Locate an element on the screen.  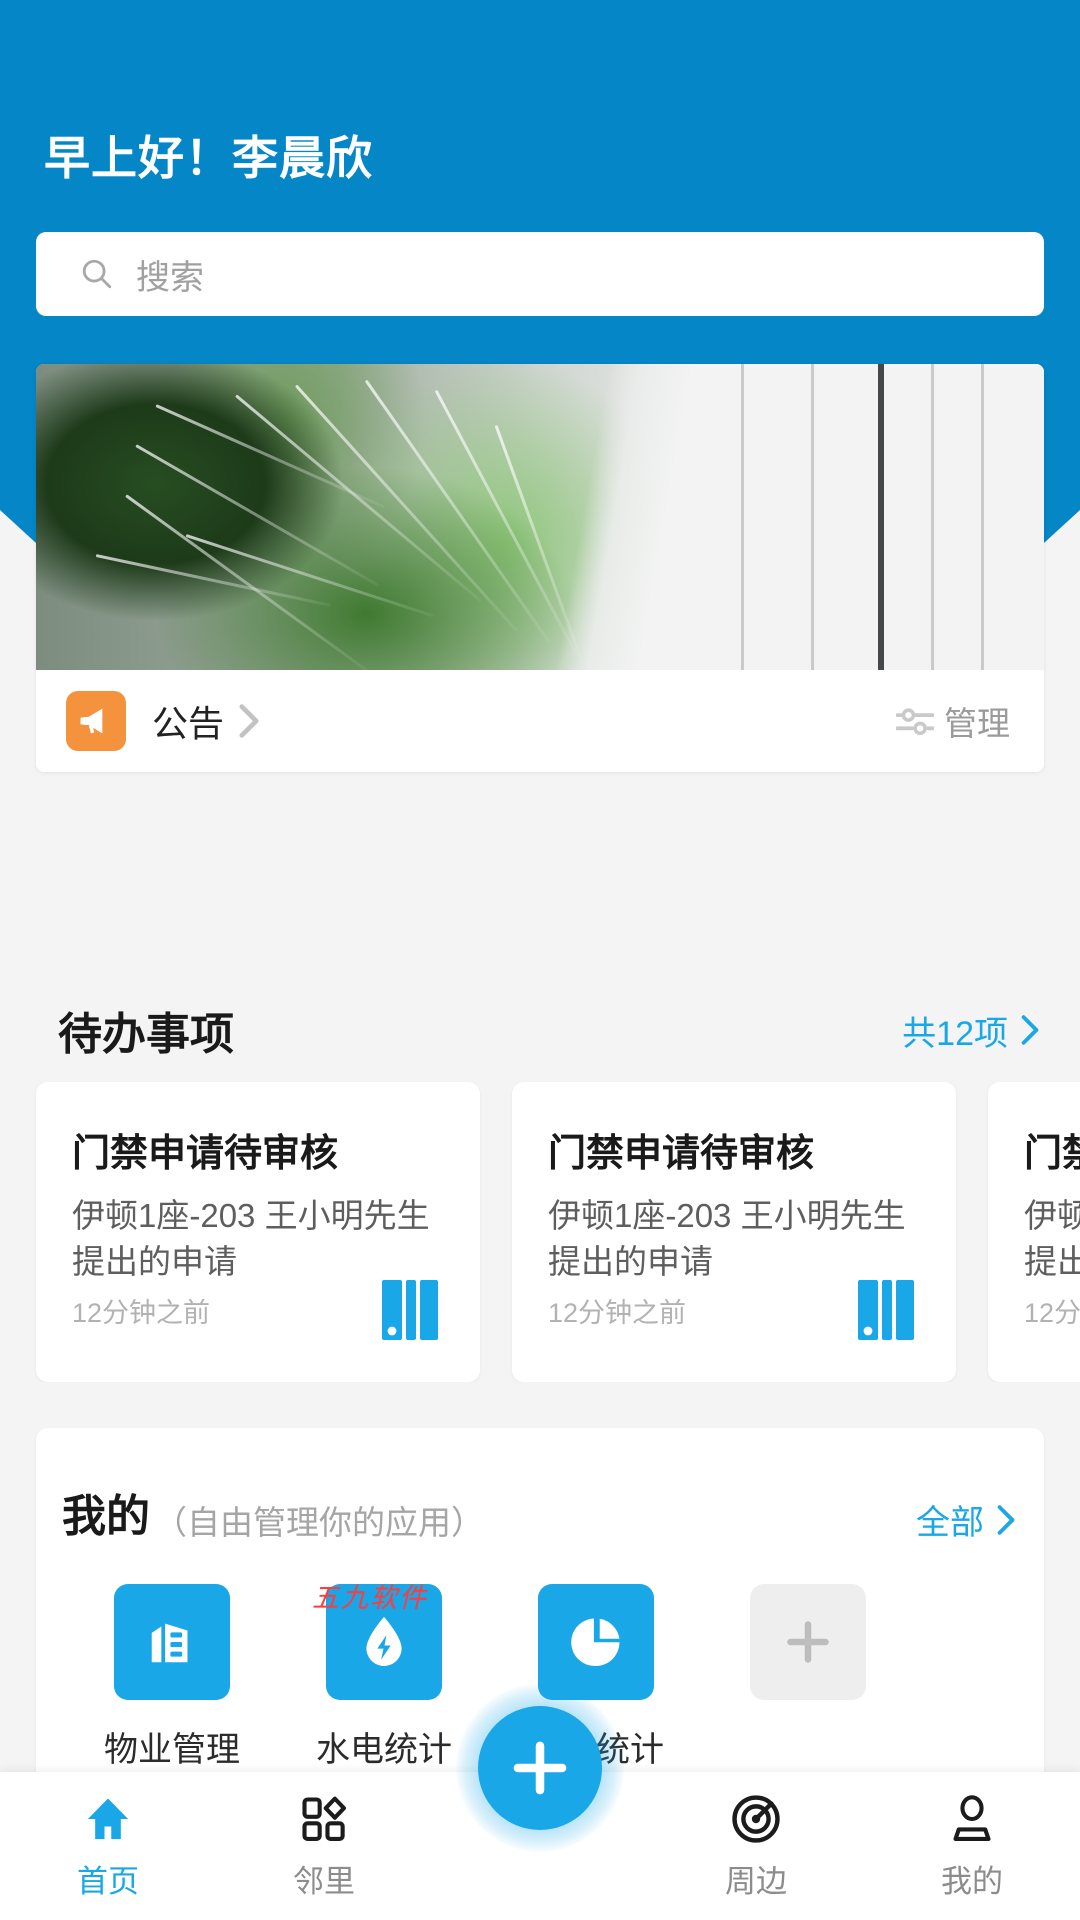
megaphone-icon is located at coordinates (96, 721).